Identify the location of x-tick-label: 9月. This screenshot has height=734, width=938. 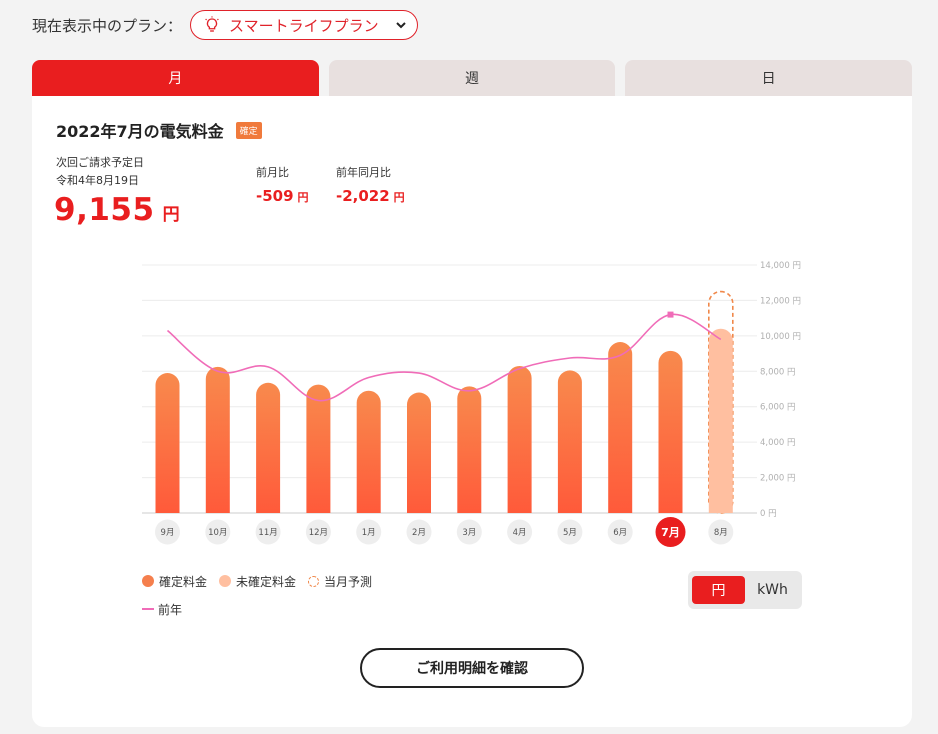
(168, 533).